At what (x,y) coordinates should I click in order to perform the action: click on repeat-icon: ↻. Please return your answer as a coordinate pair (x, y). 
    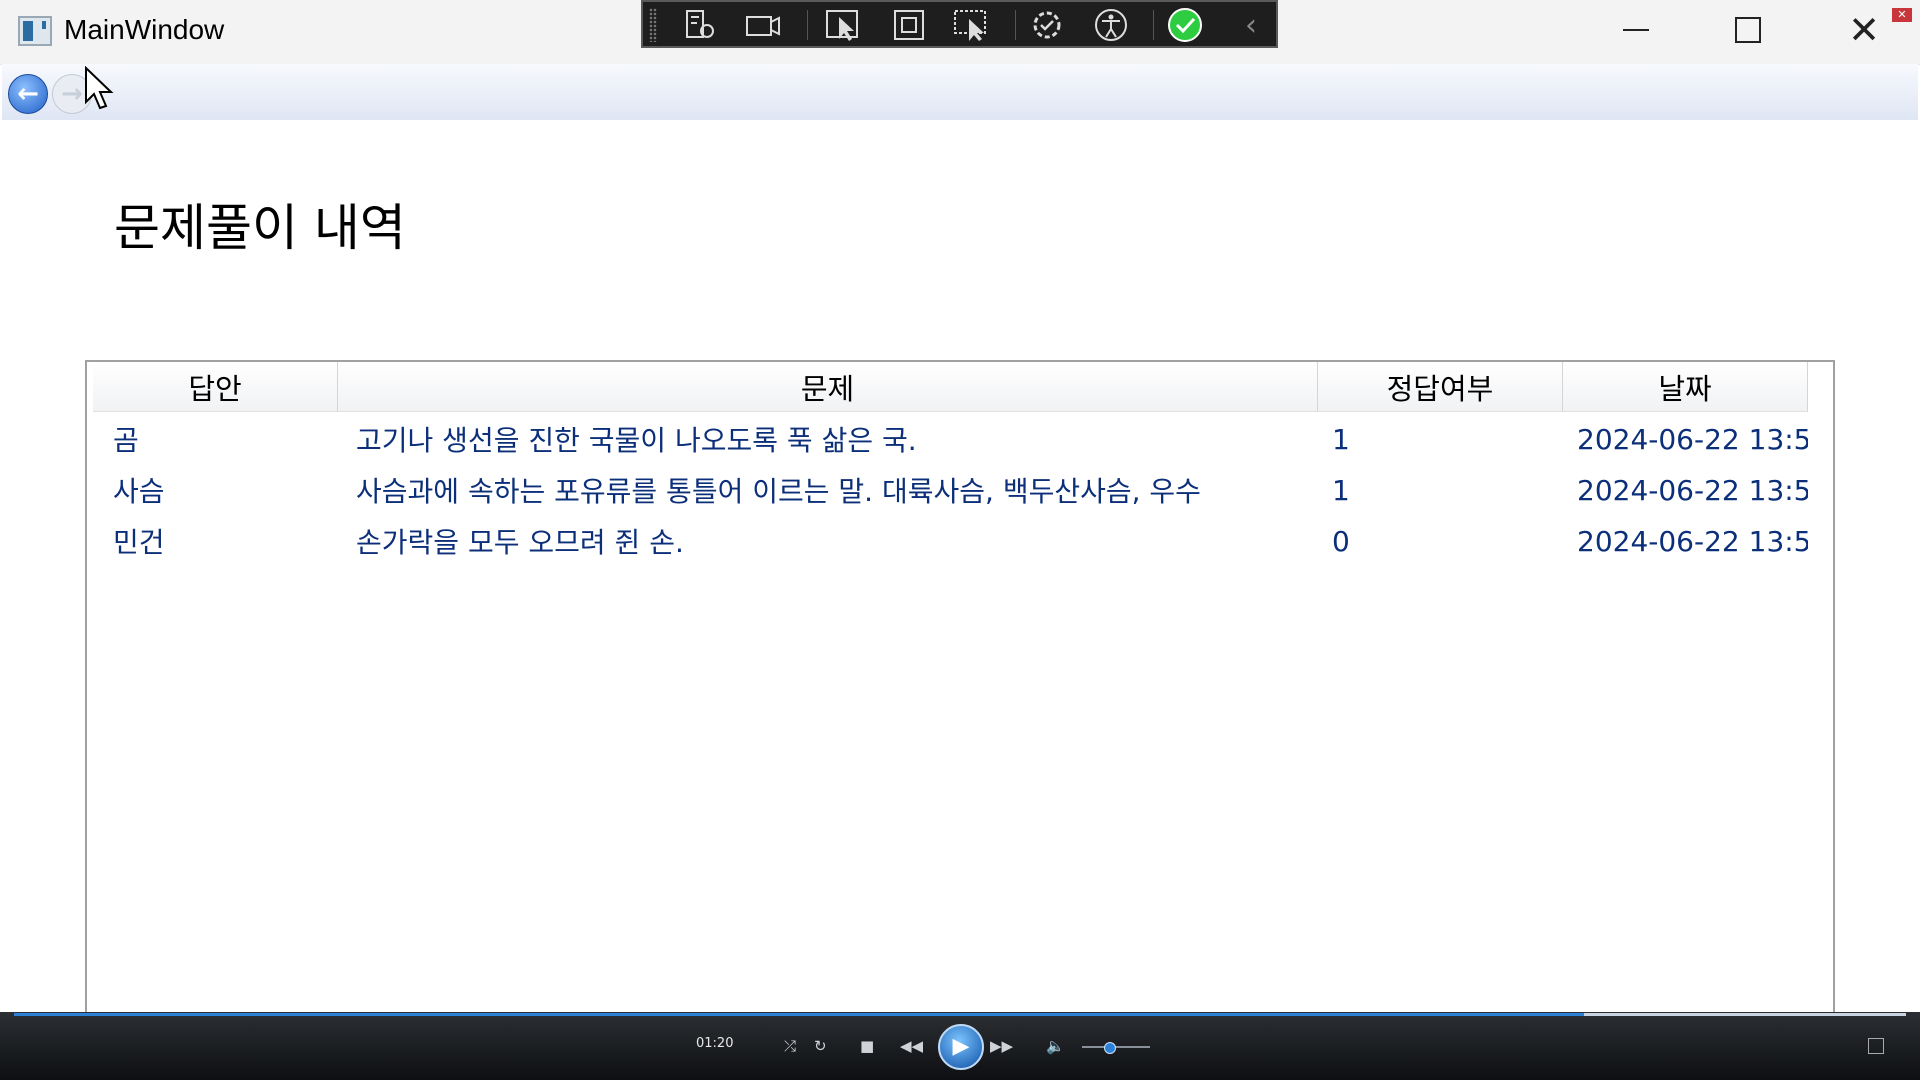
    Looking at the image, I should click on (820, 1046).